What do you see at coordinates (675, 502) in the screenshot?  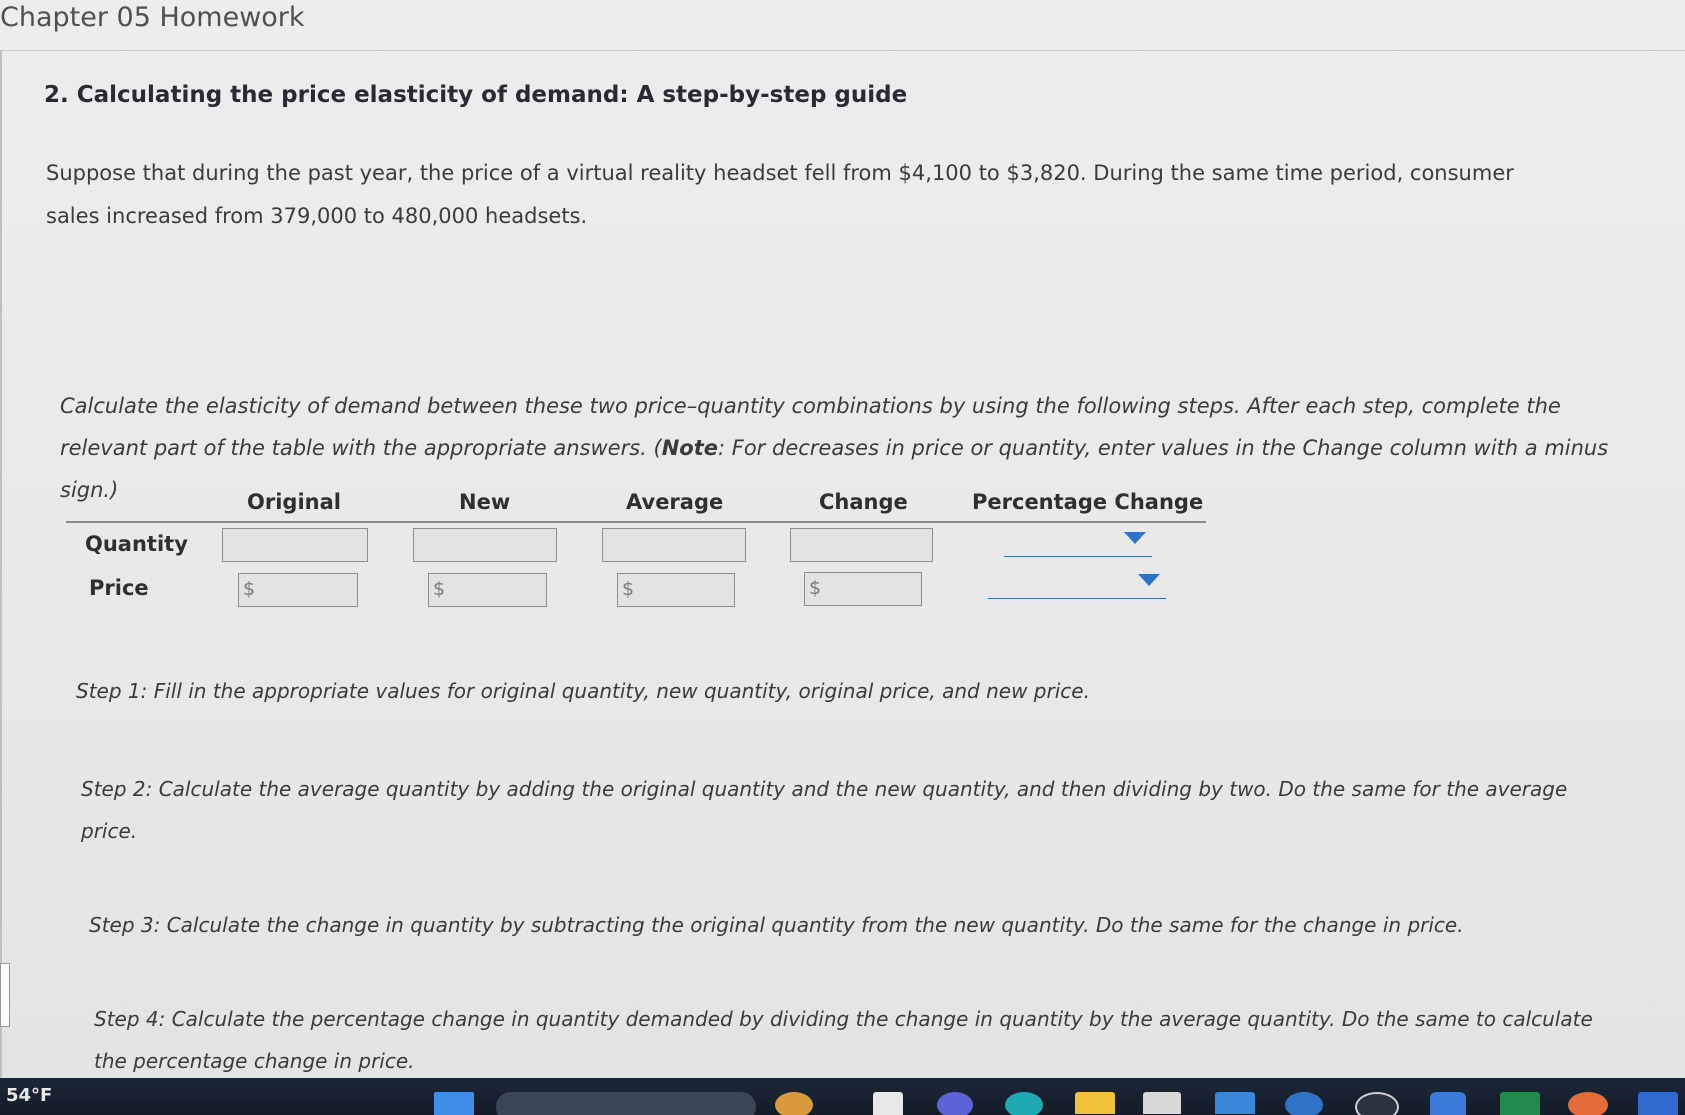 I see `column-header-average: Average` at bounding box center [675, 502].